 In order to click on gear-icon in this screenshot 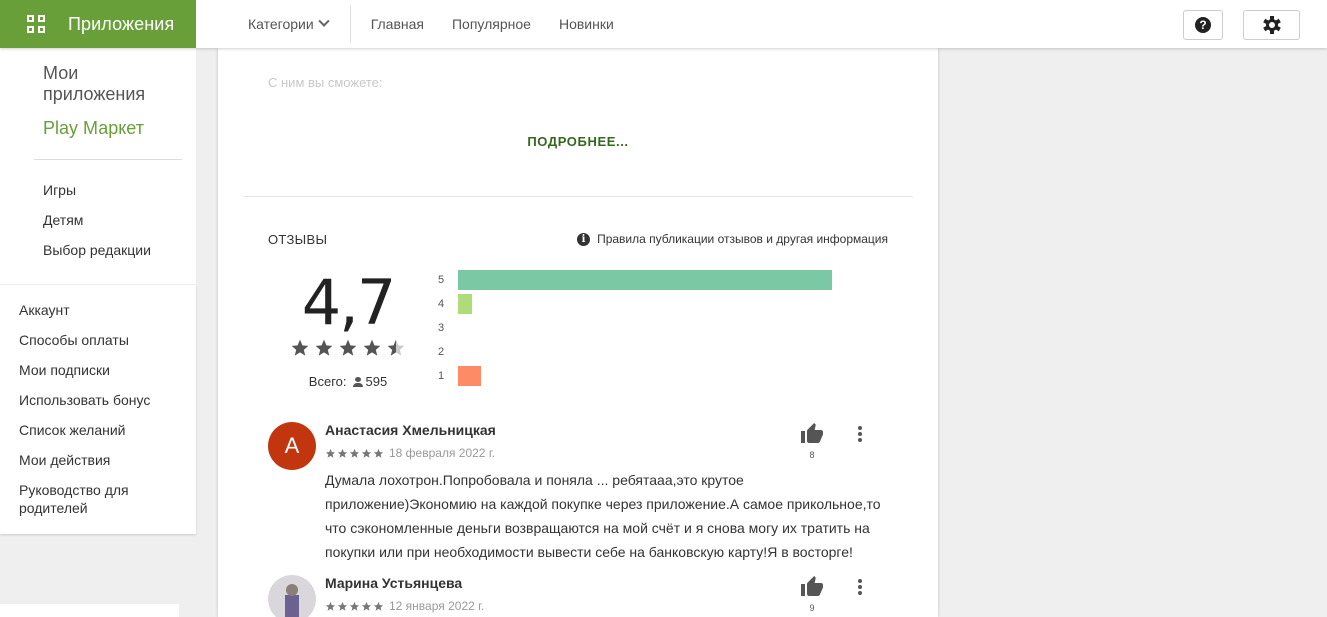, I will do `click(1271, 25)`.